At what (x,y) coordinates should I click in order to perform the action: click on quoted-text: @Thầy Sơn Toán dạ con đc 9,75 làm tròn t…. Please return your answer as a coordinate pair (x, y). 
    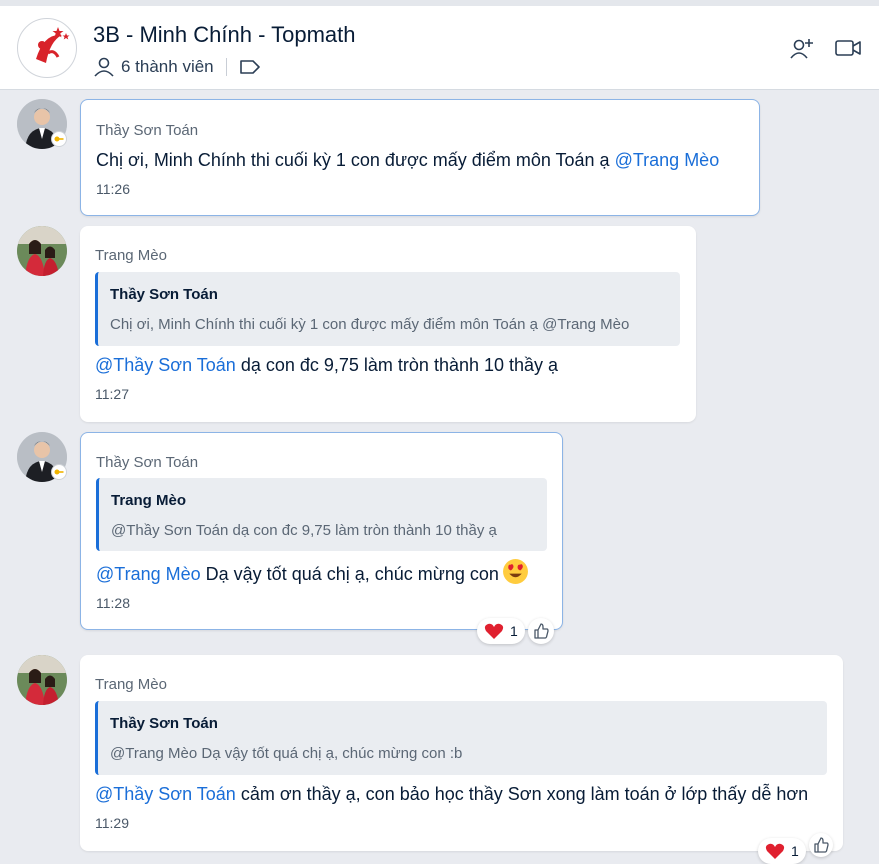
    Looking at the image, I should click on (304, 530).